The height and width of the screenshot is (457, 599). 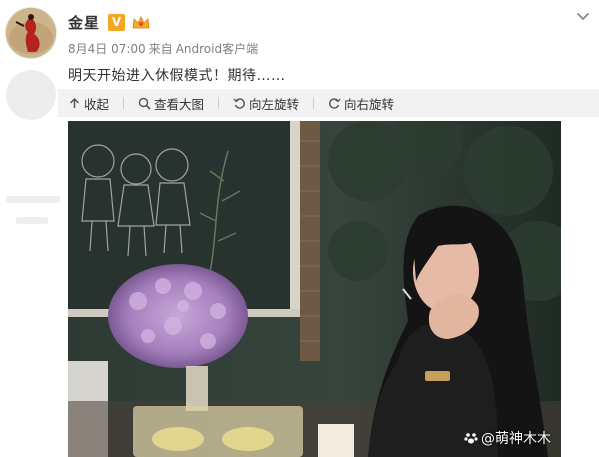 What do you see at coordinates (179, 104) in the screenshot?
I see `view-large-label: 查看大图` at bounding box center [179, 104].